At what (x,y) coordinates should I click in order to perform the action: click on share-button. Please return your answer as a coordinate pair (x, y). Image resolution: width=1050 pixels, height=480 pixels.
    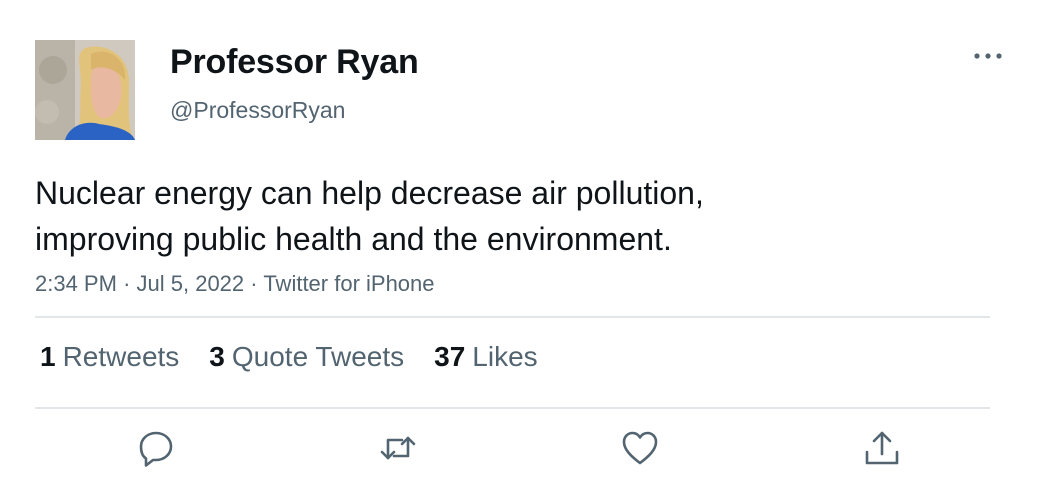
    Looking at the image, I should click on (882, 448).